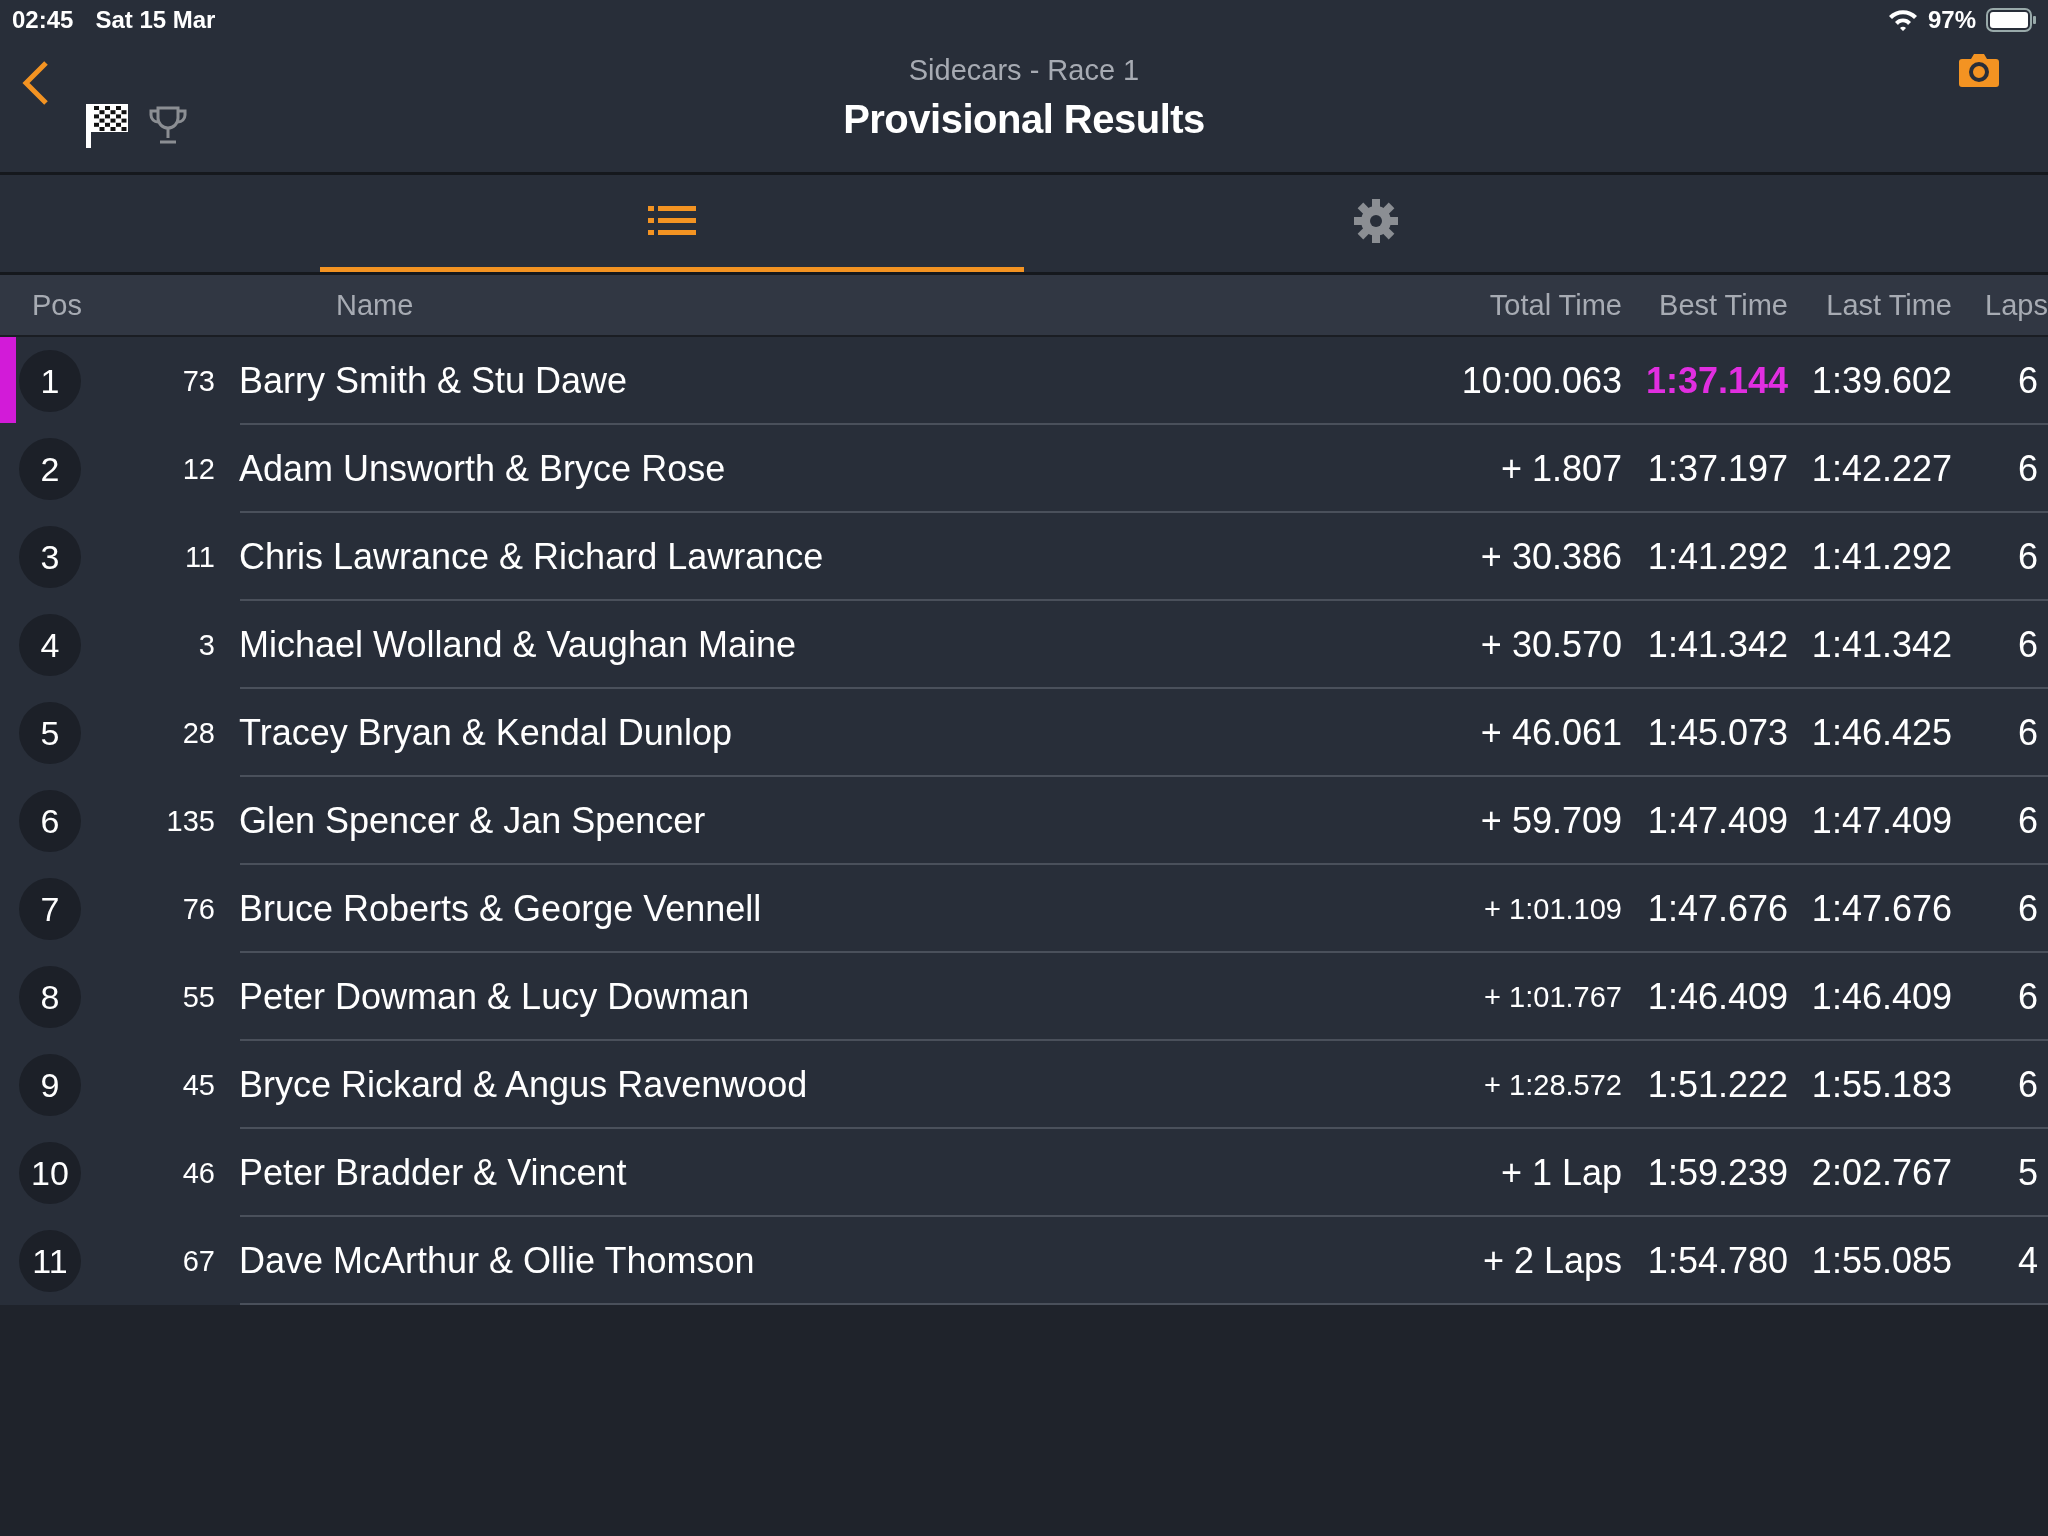 The width and height of the screenshot is (2048, 1536). Describe the element at coordinates (1376, 221) in the screenshot. I see `settings-icon` at that location.